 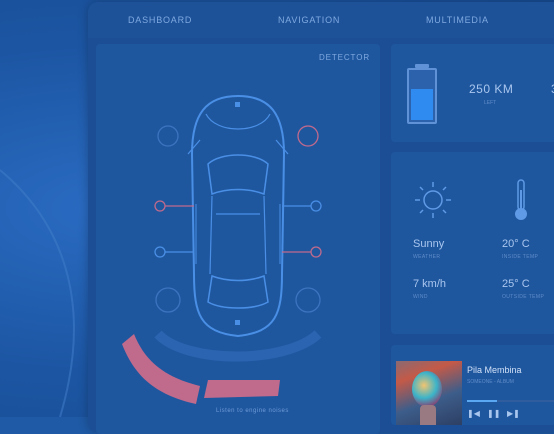 What do you see at coordinates (168, 300) in the screenshot?
I see `sensor-circle-bottom-left` at bounding box center [168, 300].